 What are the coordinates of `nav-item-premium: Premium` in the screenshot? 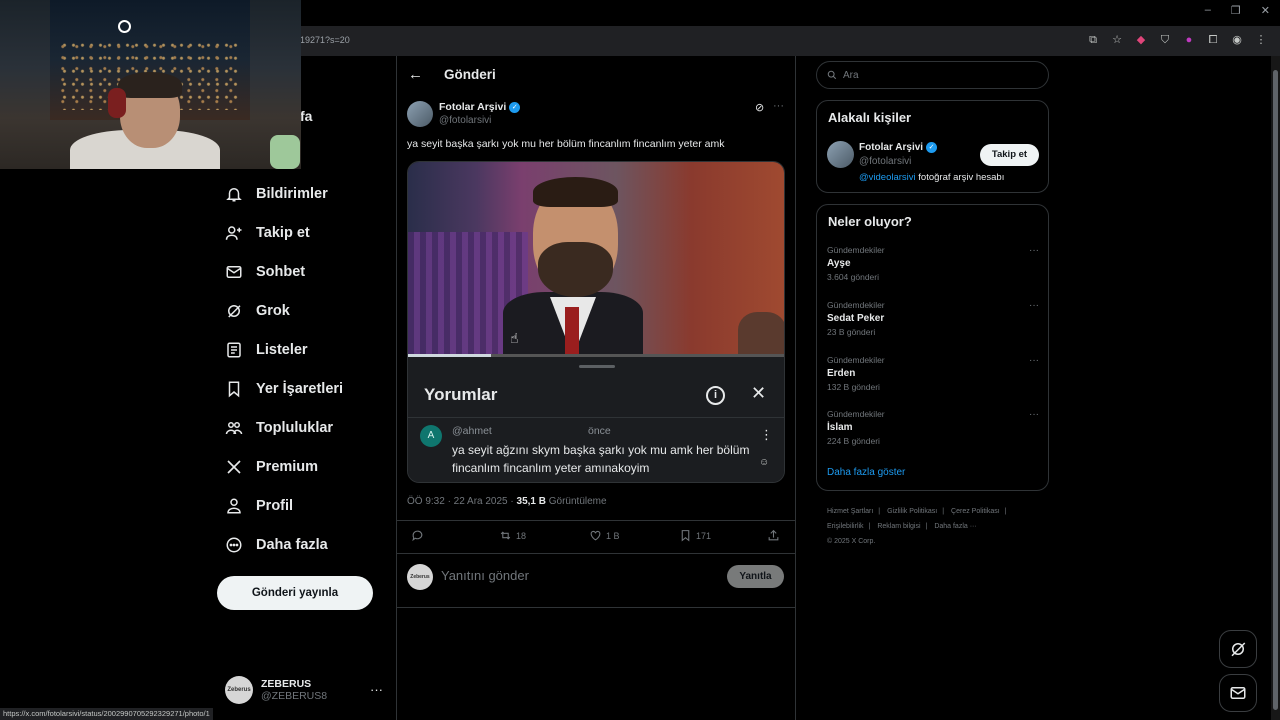 It's located at (271, 467).